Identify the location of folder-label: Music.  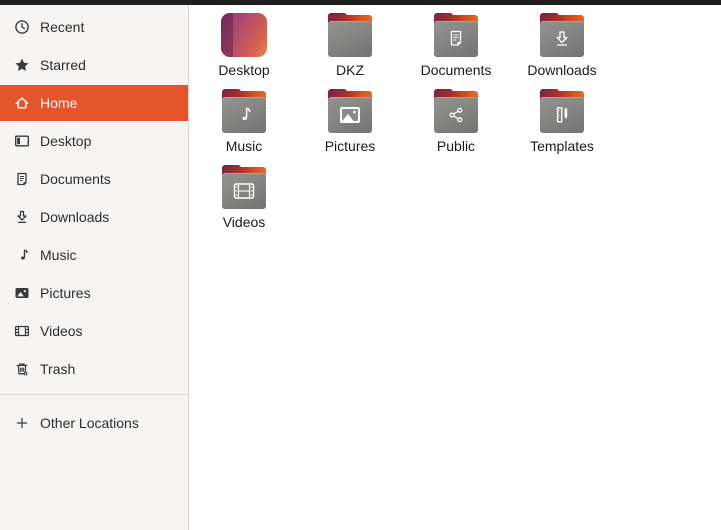
(244, 146).